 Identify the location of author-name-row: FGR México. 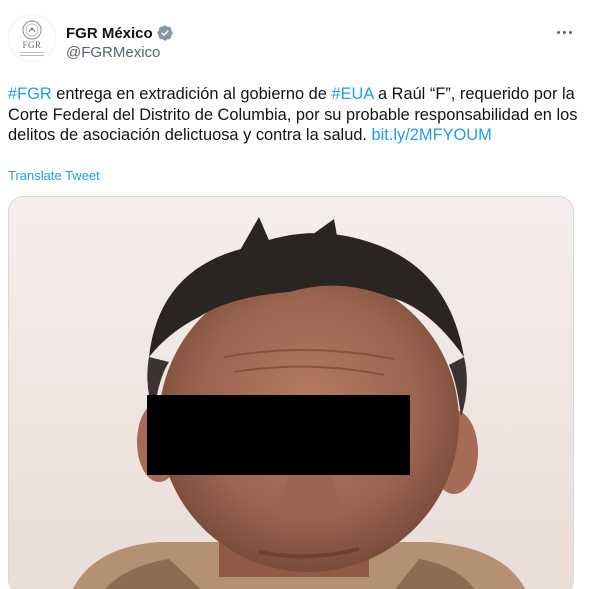
(120, 33).